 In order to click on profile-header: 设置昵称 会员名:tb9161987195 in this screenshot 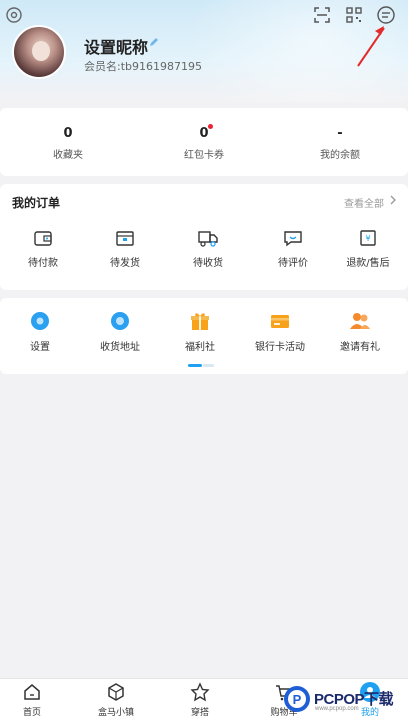, I will do `click(204, 51)`.